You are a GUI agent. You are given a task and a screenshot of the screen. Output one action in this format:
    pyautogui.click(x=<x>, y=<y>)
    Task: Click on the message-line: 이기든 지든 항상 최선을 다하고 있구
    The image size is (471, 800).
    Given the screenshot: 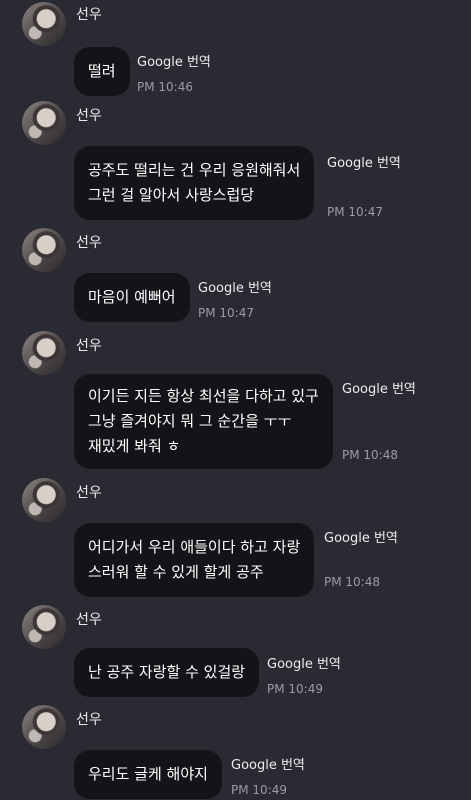 What is the action you would take?
    pyautogui.click(x=203, y=396)
    